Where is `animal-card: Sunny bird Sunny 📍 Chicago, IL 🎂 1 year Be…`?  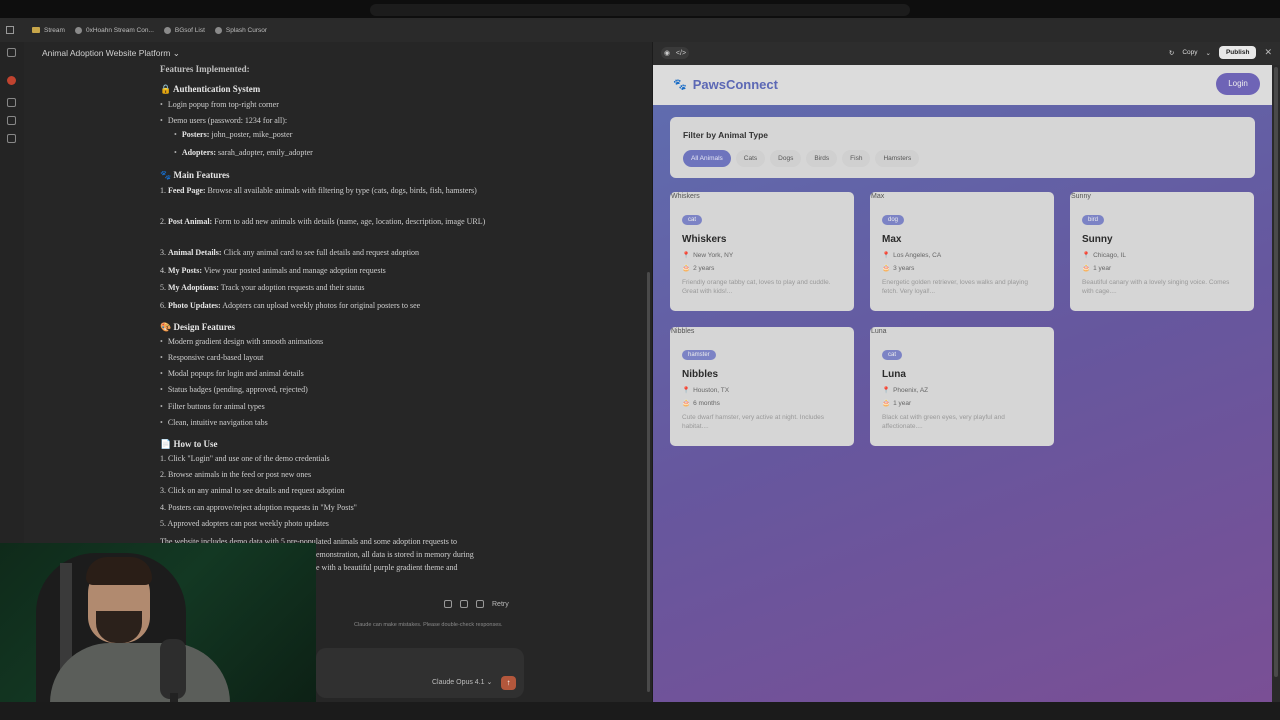
animal-card: Sunny bird Sunny 📍 Chicago, IL 🎂 1 year Be… is located at coordinates (1162, 251).